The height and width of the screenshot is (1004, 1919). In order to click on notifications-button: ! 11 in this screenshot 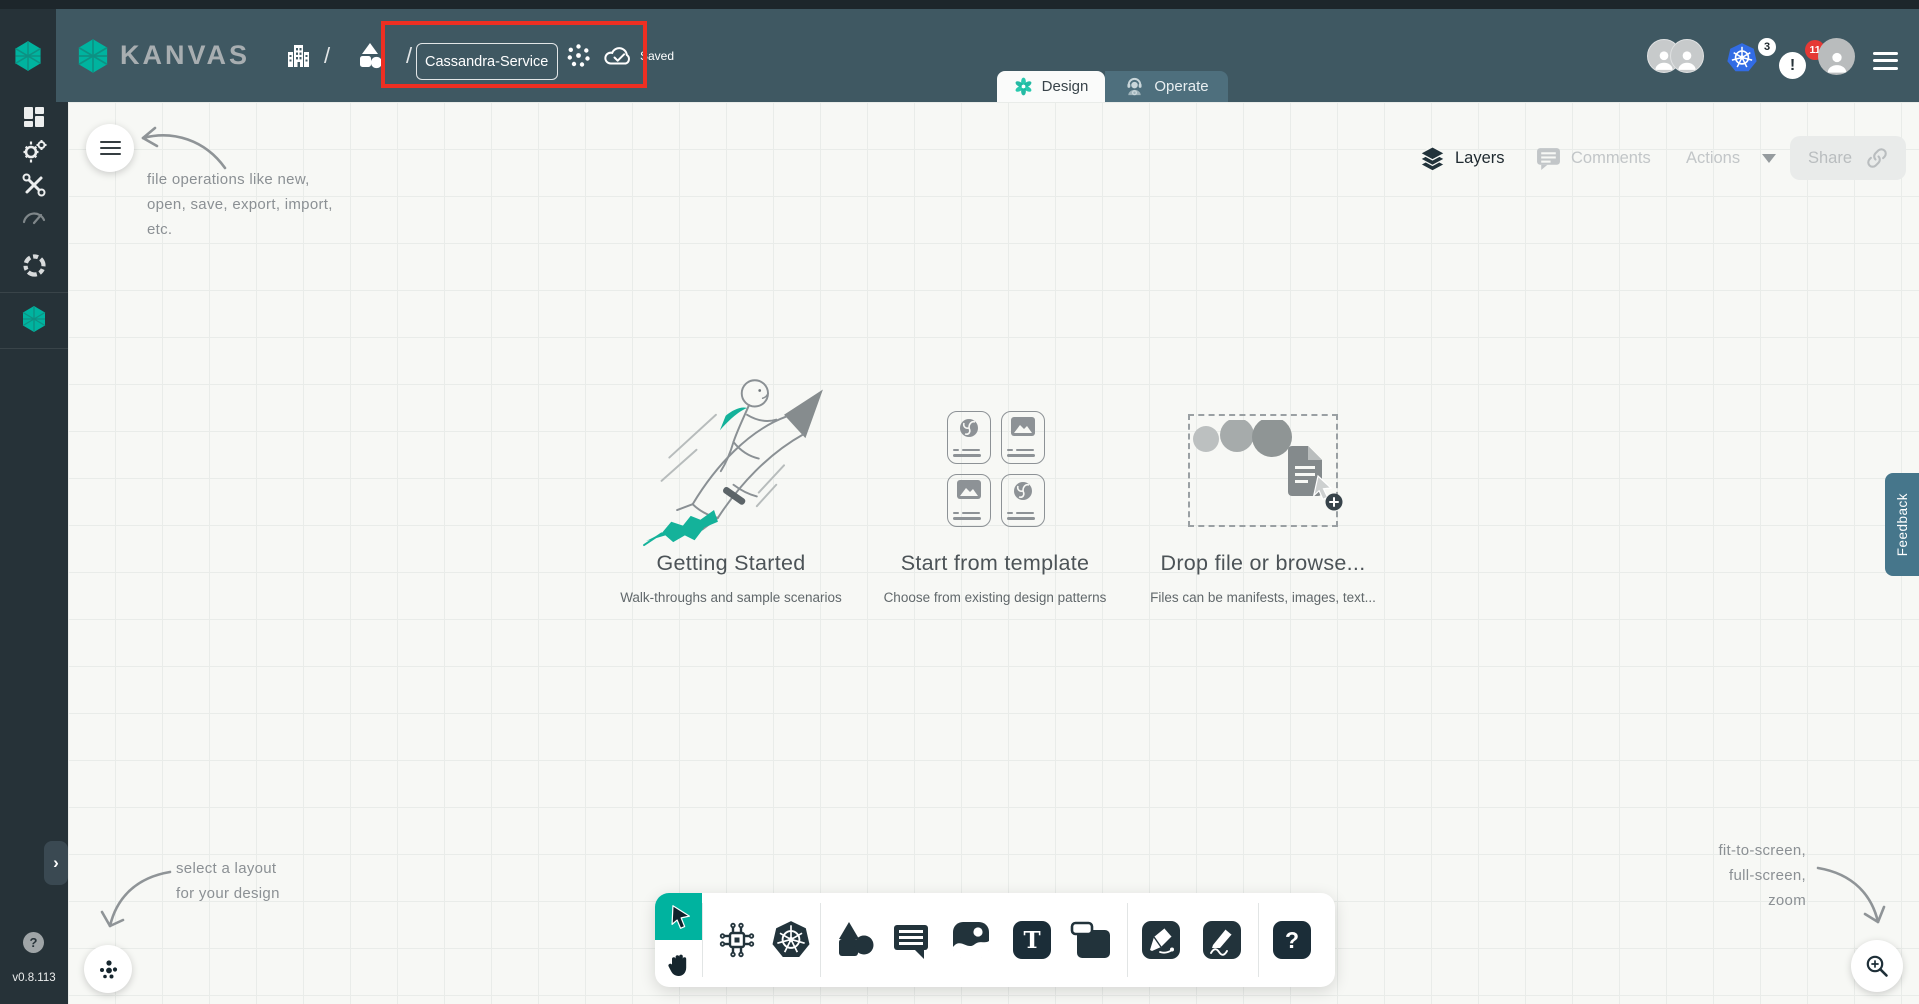, I will do `click(1802, 62)`.